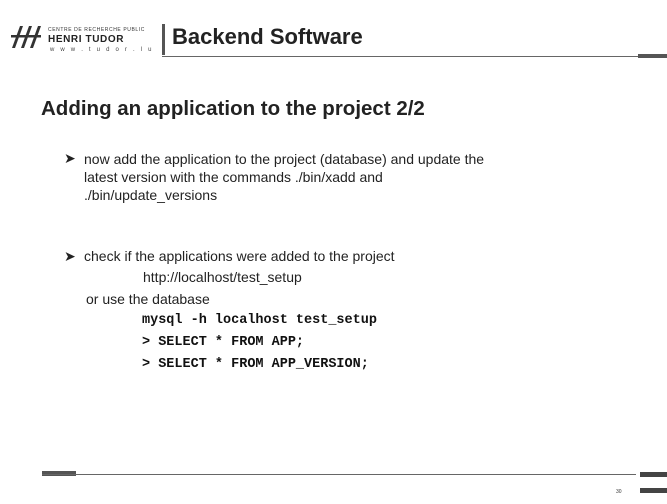  What do you see at coordinates (148, 299) in the screenshot?
I see `alternative-text: or use the database` at bounding box center [148, 299].